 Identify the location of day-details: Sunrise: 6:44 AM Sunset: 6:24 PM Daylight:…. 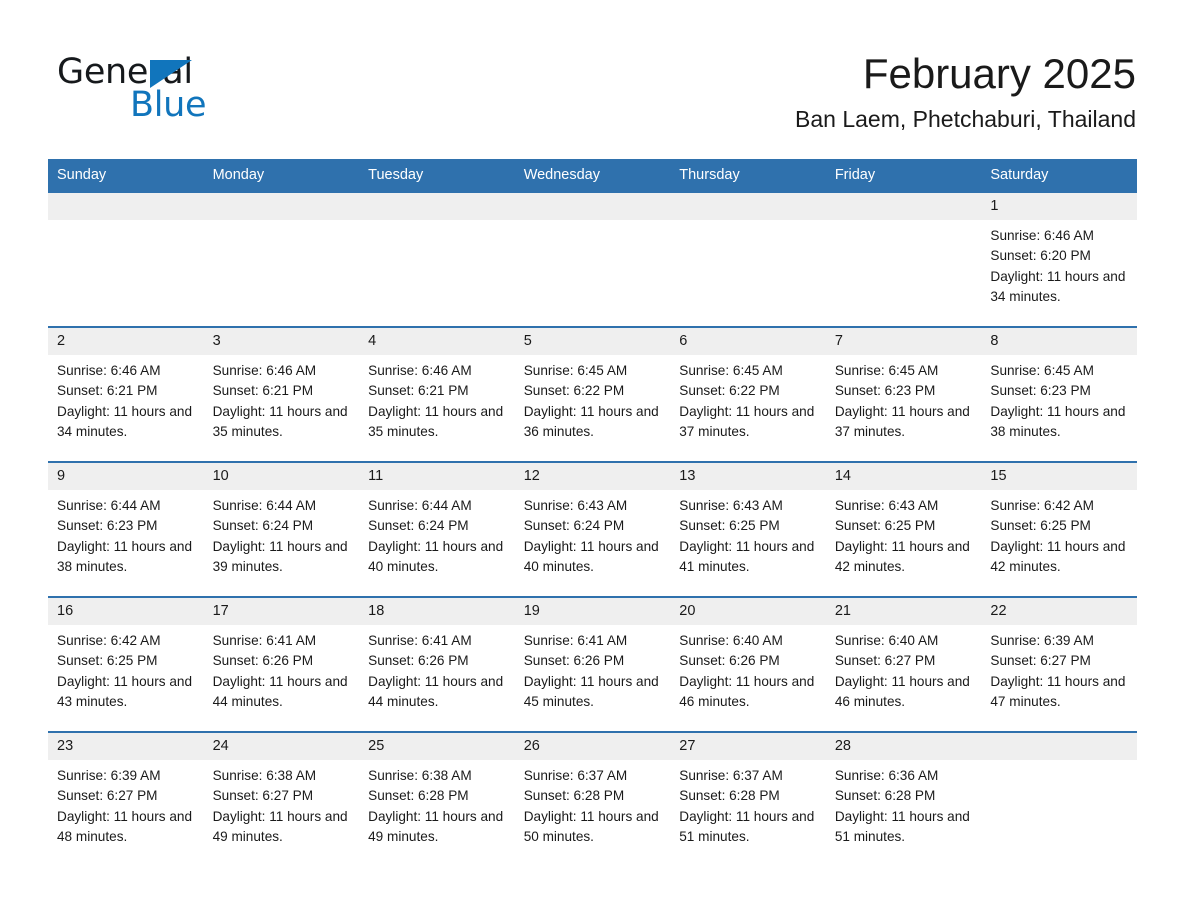
(282, 533).